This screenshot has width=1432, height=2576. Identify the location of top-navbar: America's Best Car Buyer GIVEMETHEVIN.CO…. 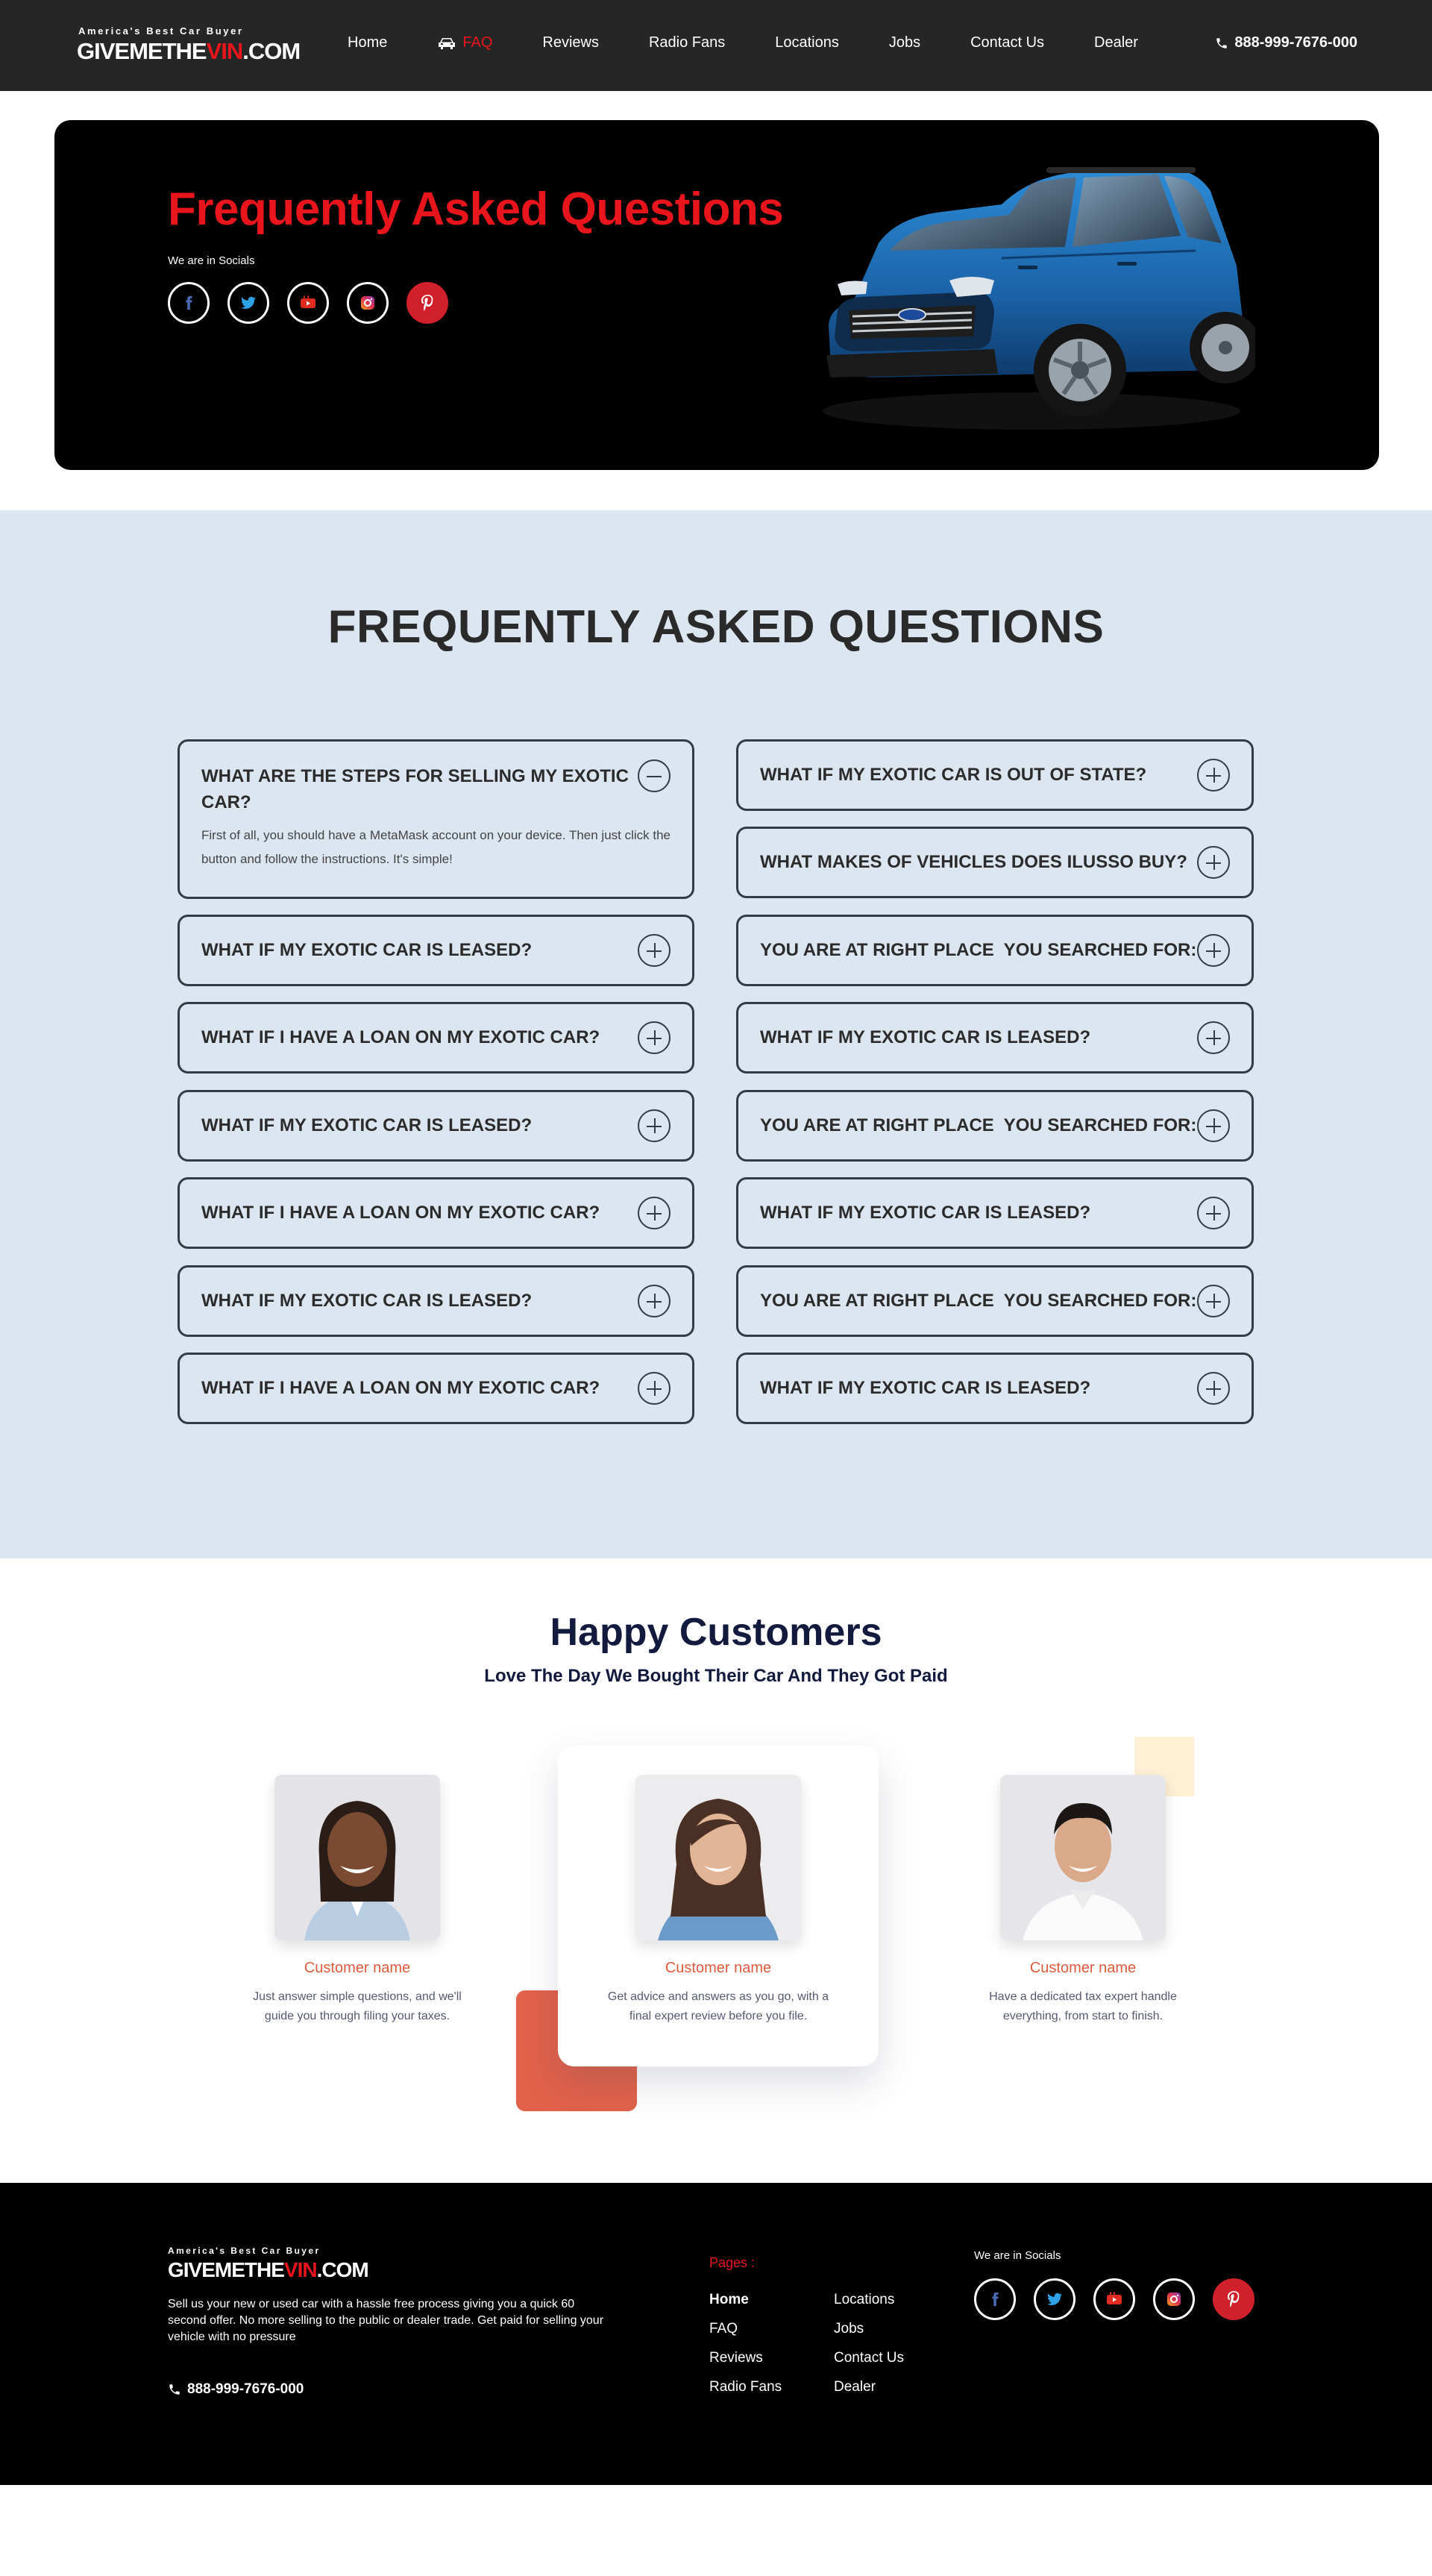
(716, 45).